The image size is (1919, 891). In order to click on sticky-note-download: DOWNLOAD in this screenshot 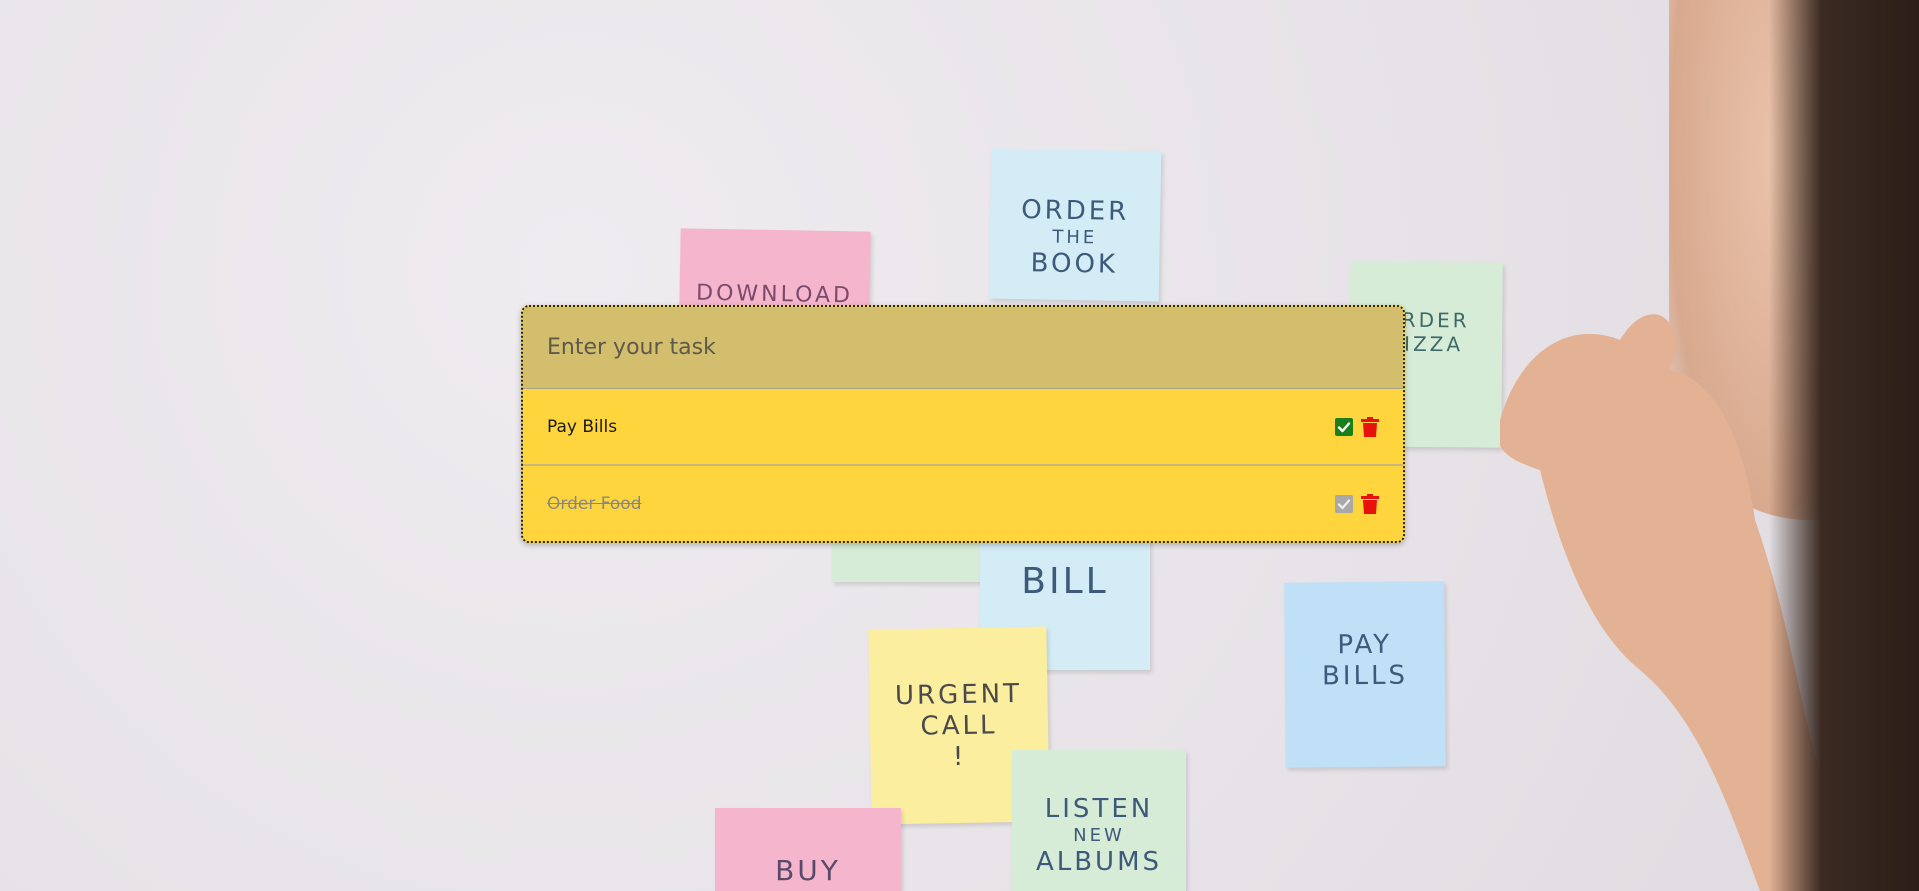, I will do `click(775, 270)`.